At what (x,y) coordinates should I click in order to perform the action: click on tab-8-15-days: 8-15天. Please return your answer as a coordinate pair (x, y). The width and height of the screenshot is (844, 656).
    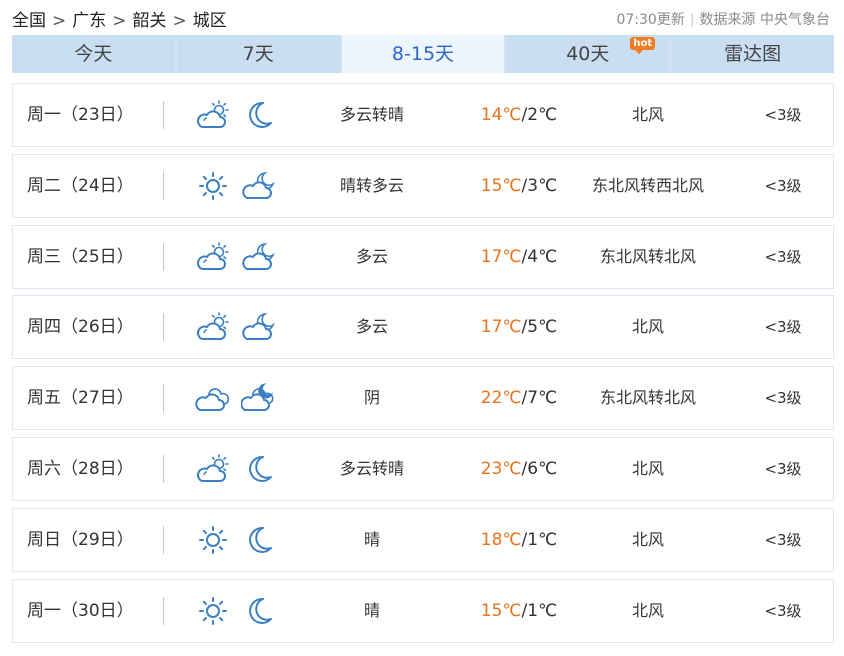
    Looking at the image, I should click on (423, 54).